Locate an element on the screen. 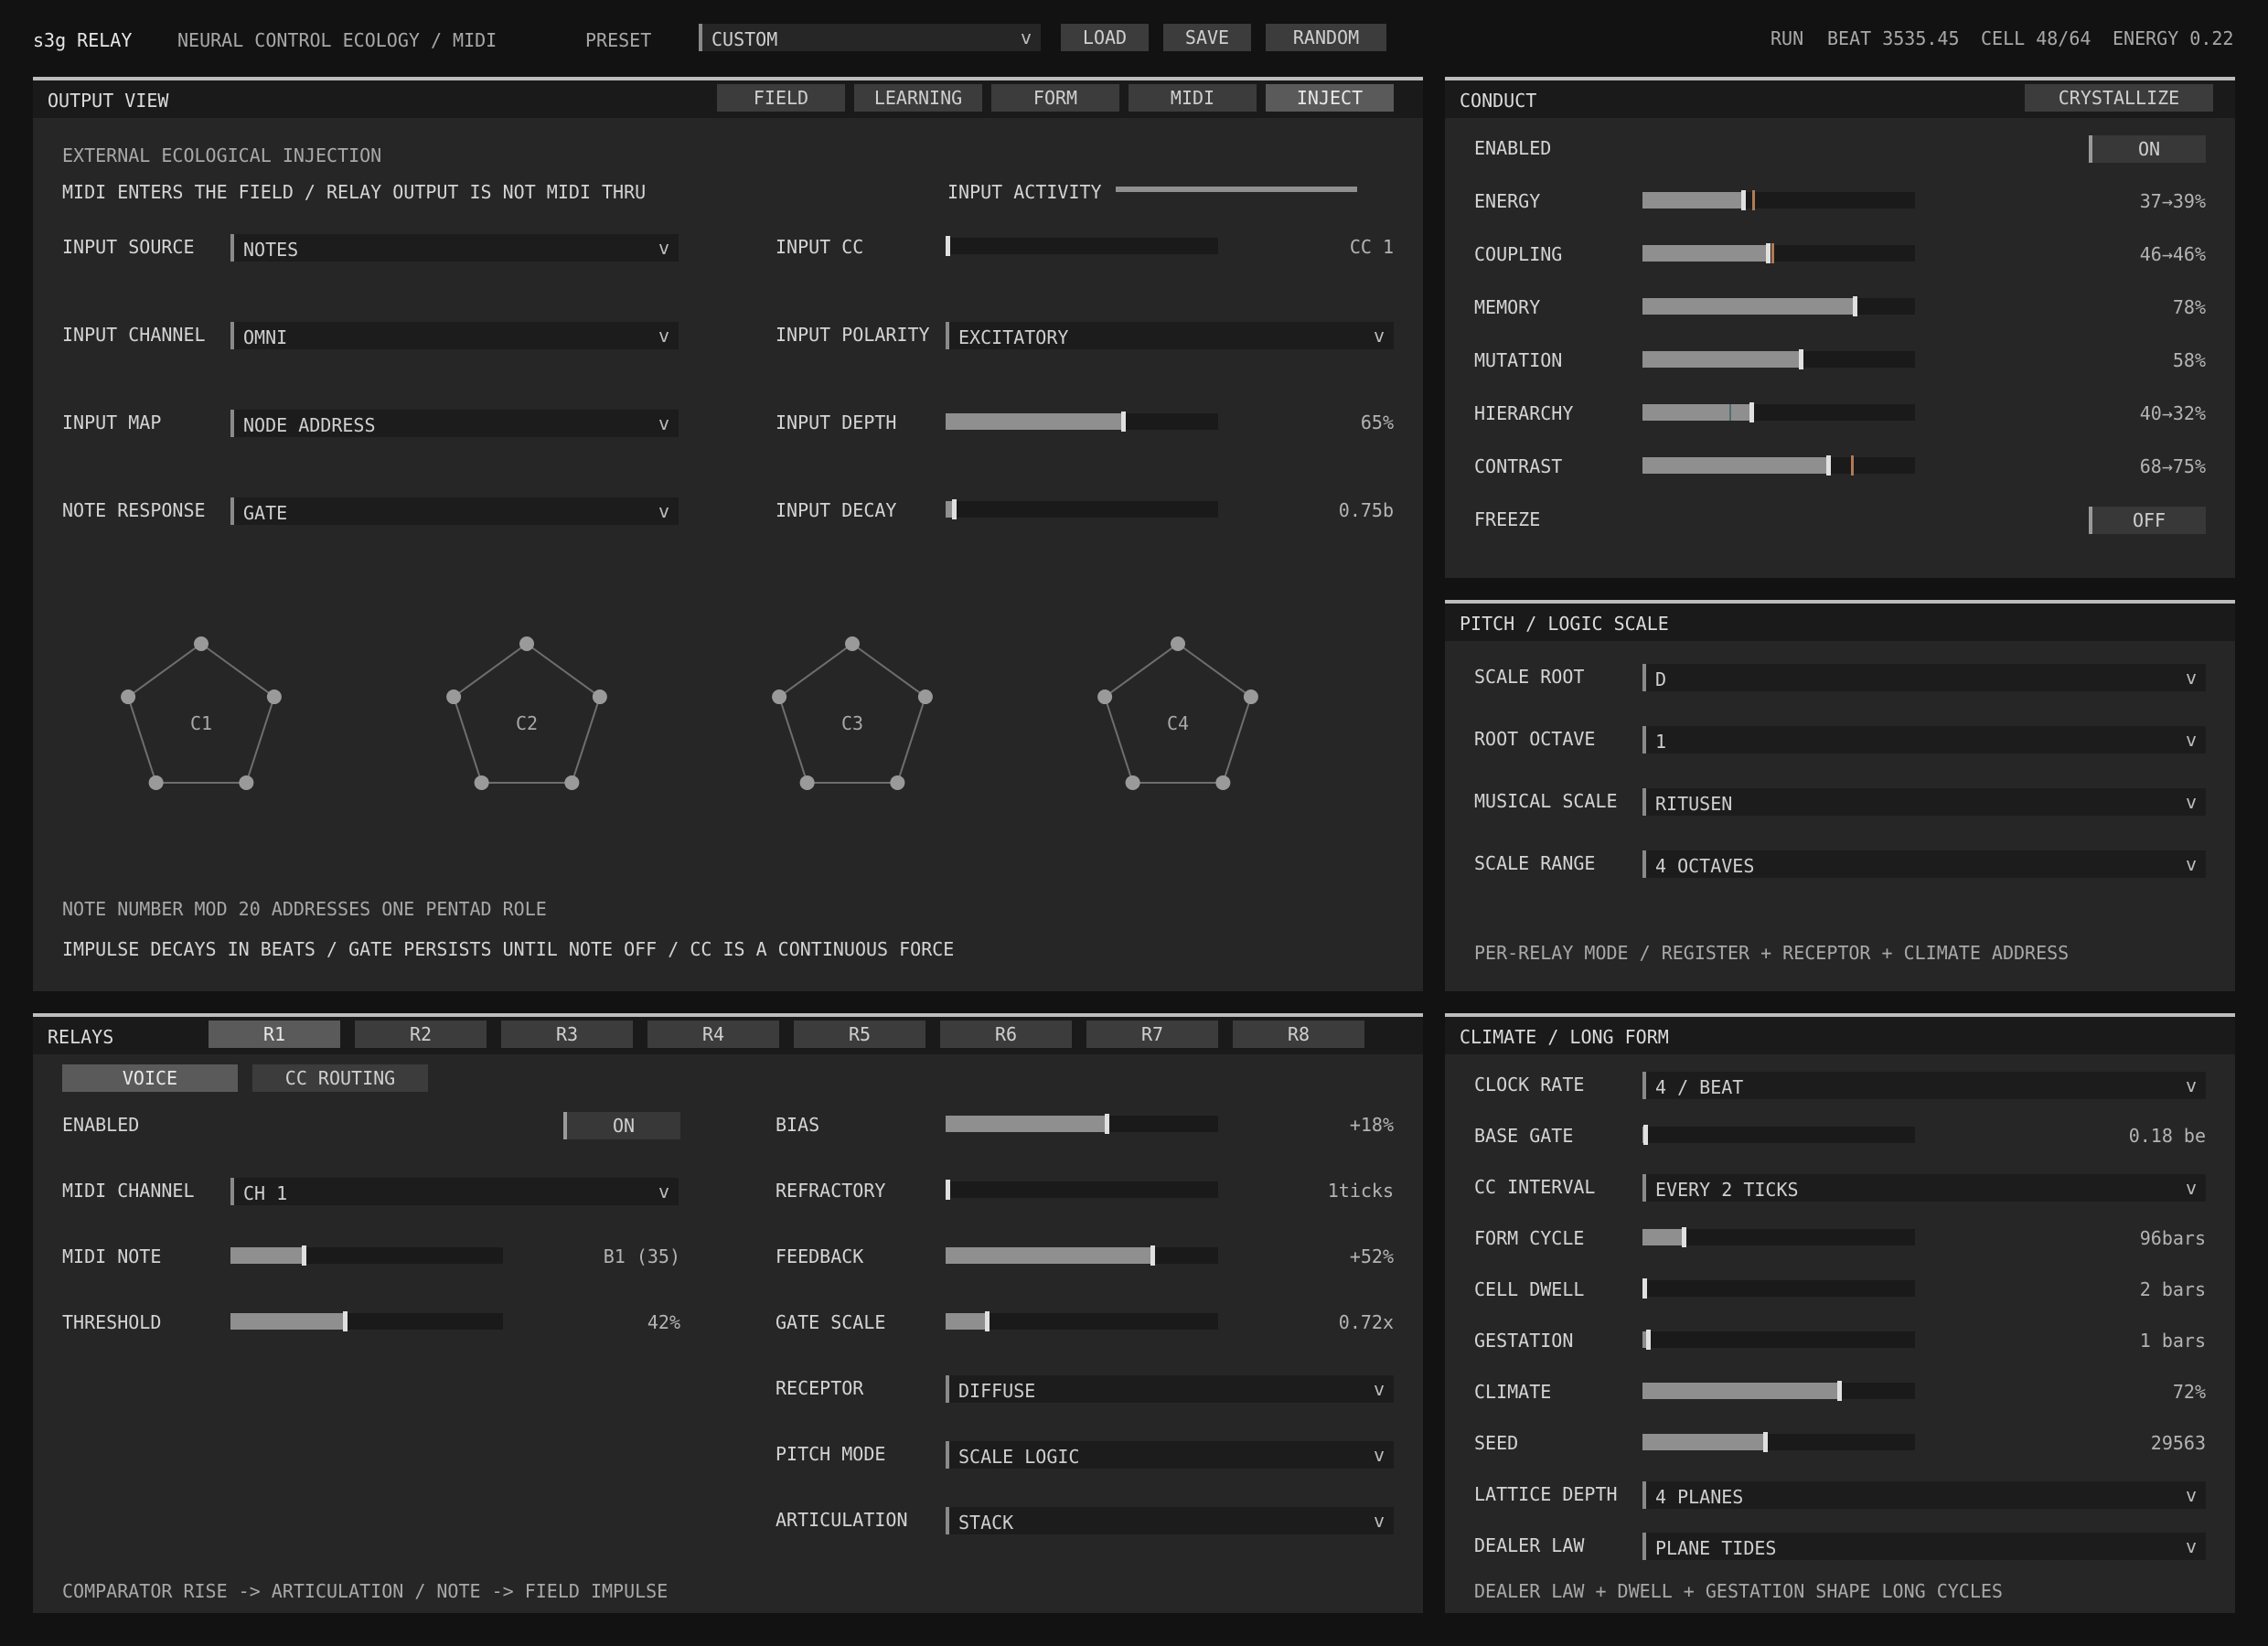 Image resolution: width=2268 pixels, height=1646 pixels. crystallize-button: CRYSTALLIZE is located at coordinates (2119, 98).